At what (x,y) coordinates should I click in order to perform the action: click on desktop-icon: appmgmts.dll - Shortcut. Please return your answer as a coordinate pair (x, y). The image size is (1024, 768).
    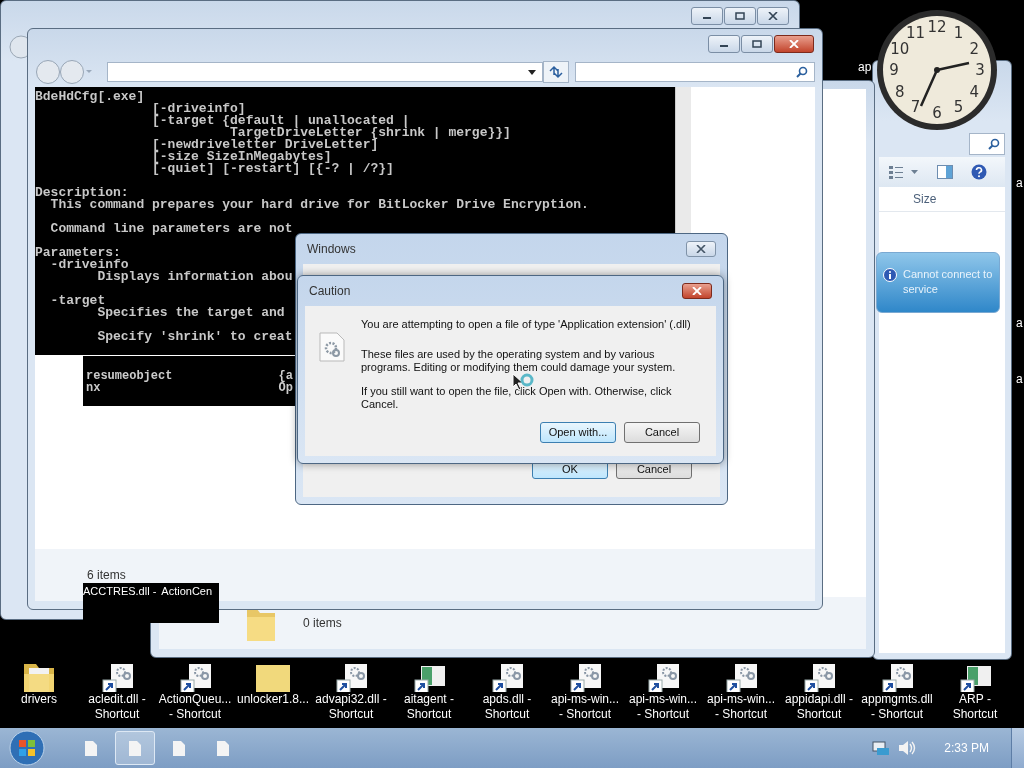
    Looking at the image, I should click on (897, 692).